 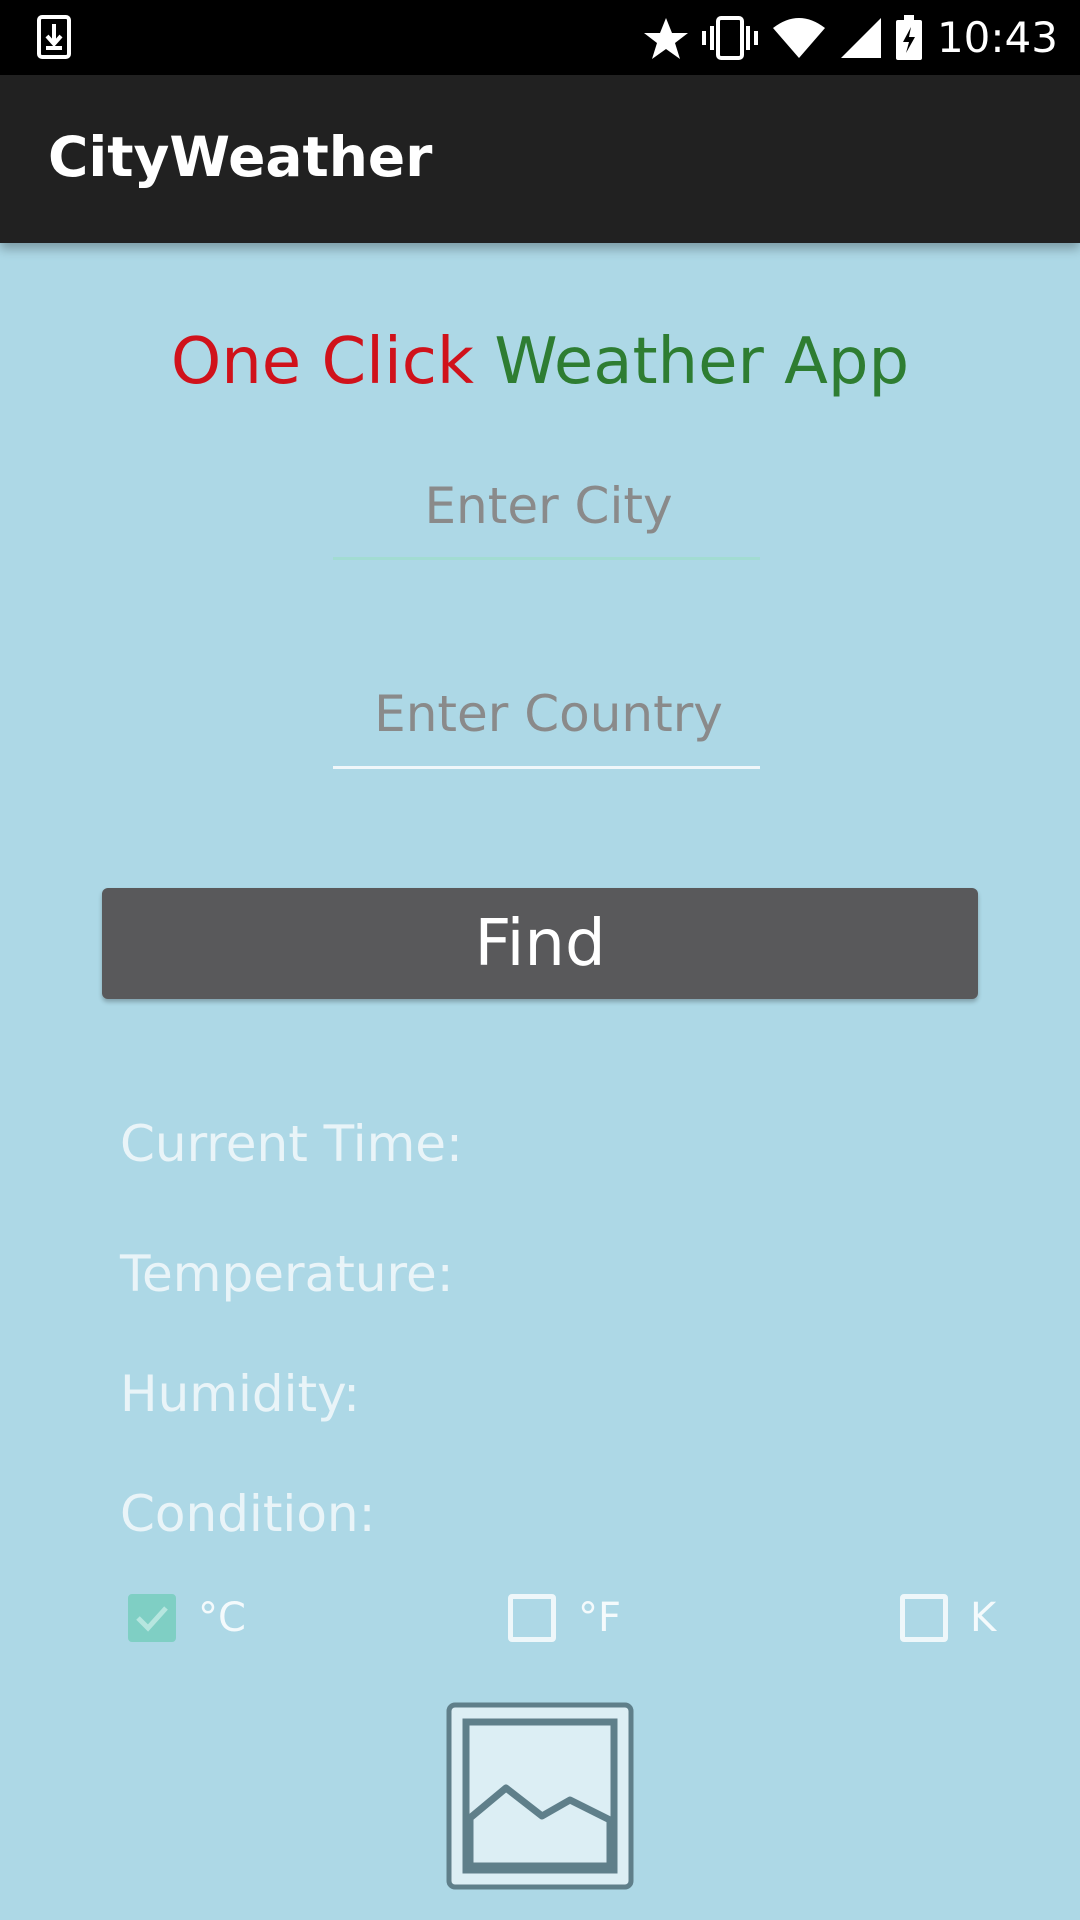 What do you see at coordinates (564, 1618) in the screenshot?
I see `fahrenheit-checkbox: °F` at bounding box center [564, 1618].